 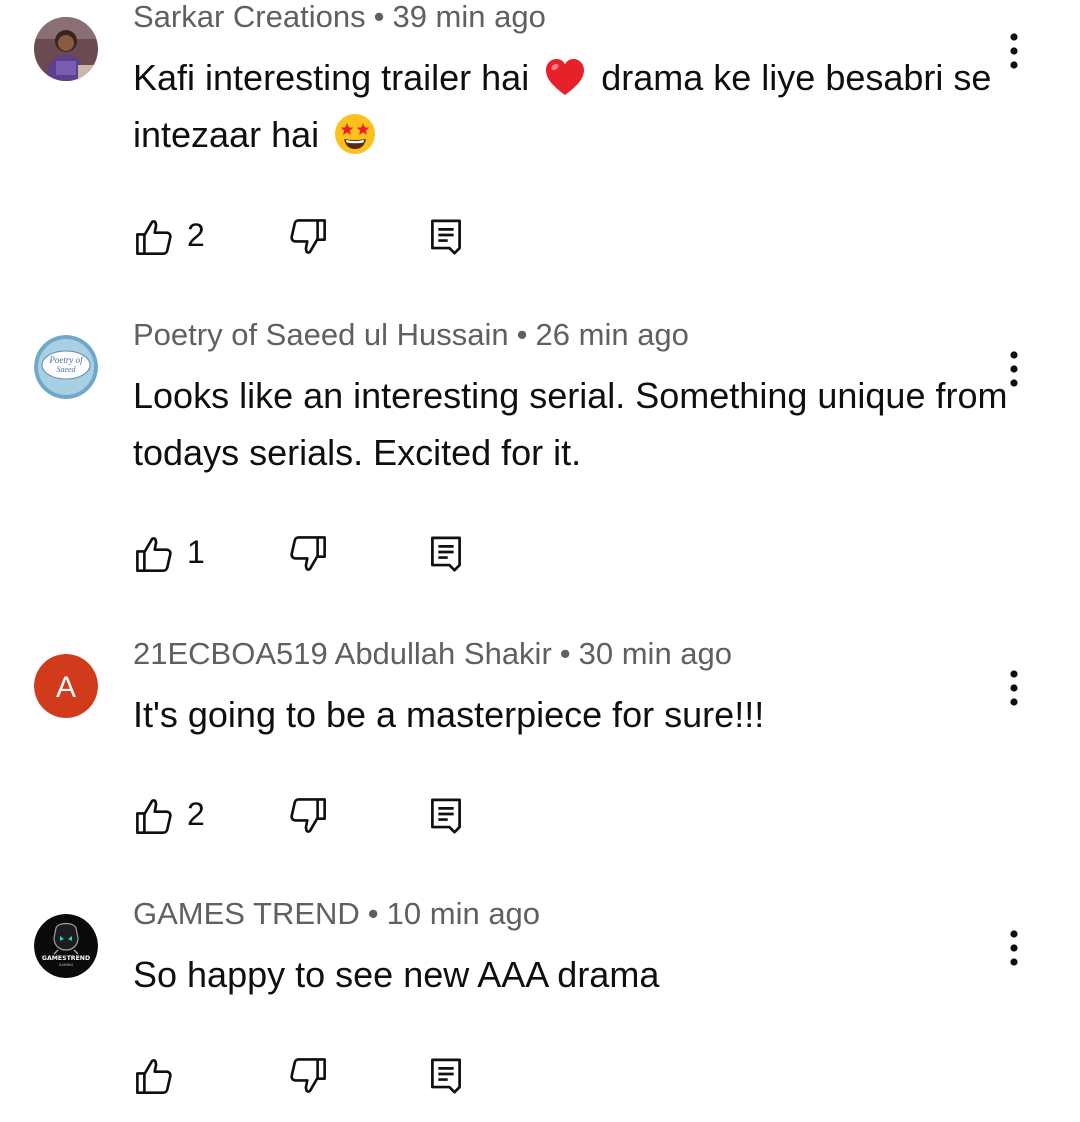 I want to click on comment-meta: GAMES TREND • 10 min ago, so click(x=336, y=914).